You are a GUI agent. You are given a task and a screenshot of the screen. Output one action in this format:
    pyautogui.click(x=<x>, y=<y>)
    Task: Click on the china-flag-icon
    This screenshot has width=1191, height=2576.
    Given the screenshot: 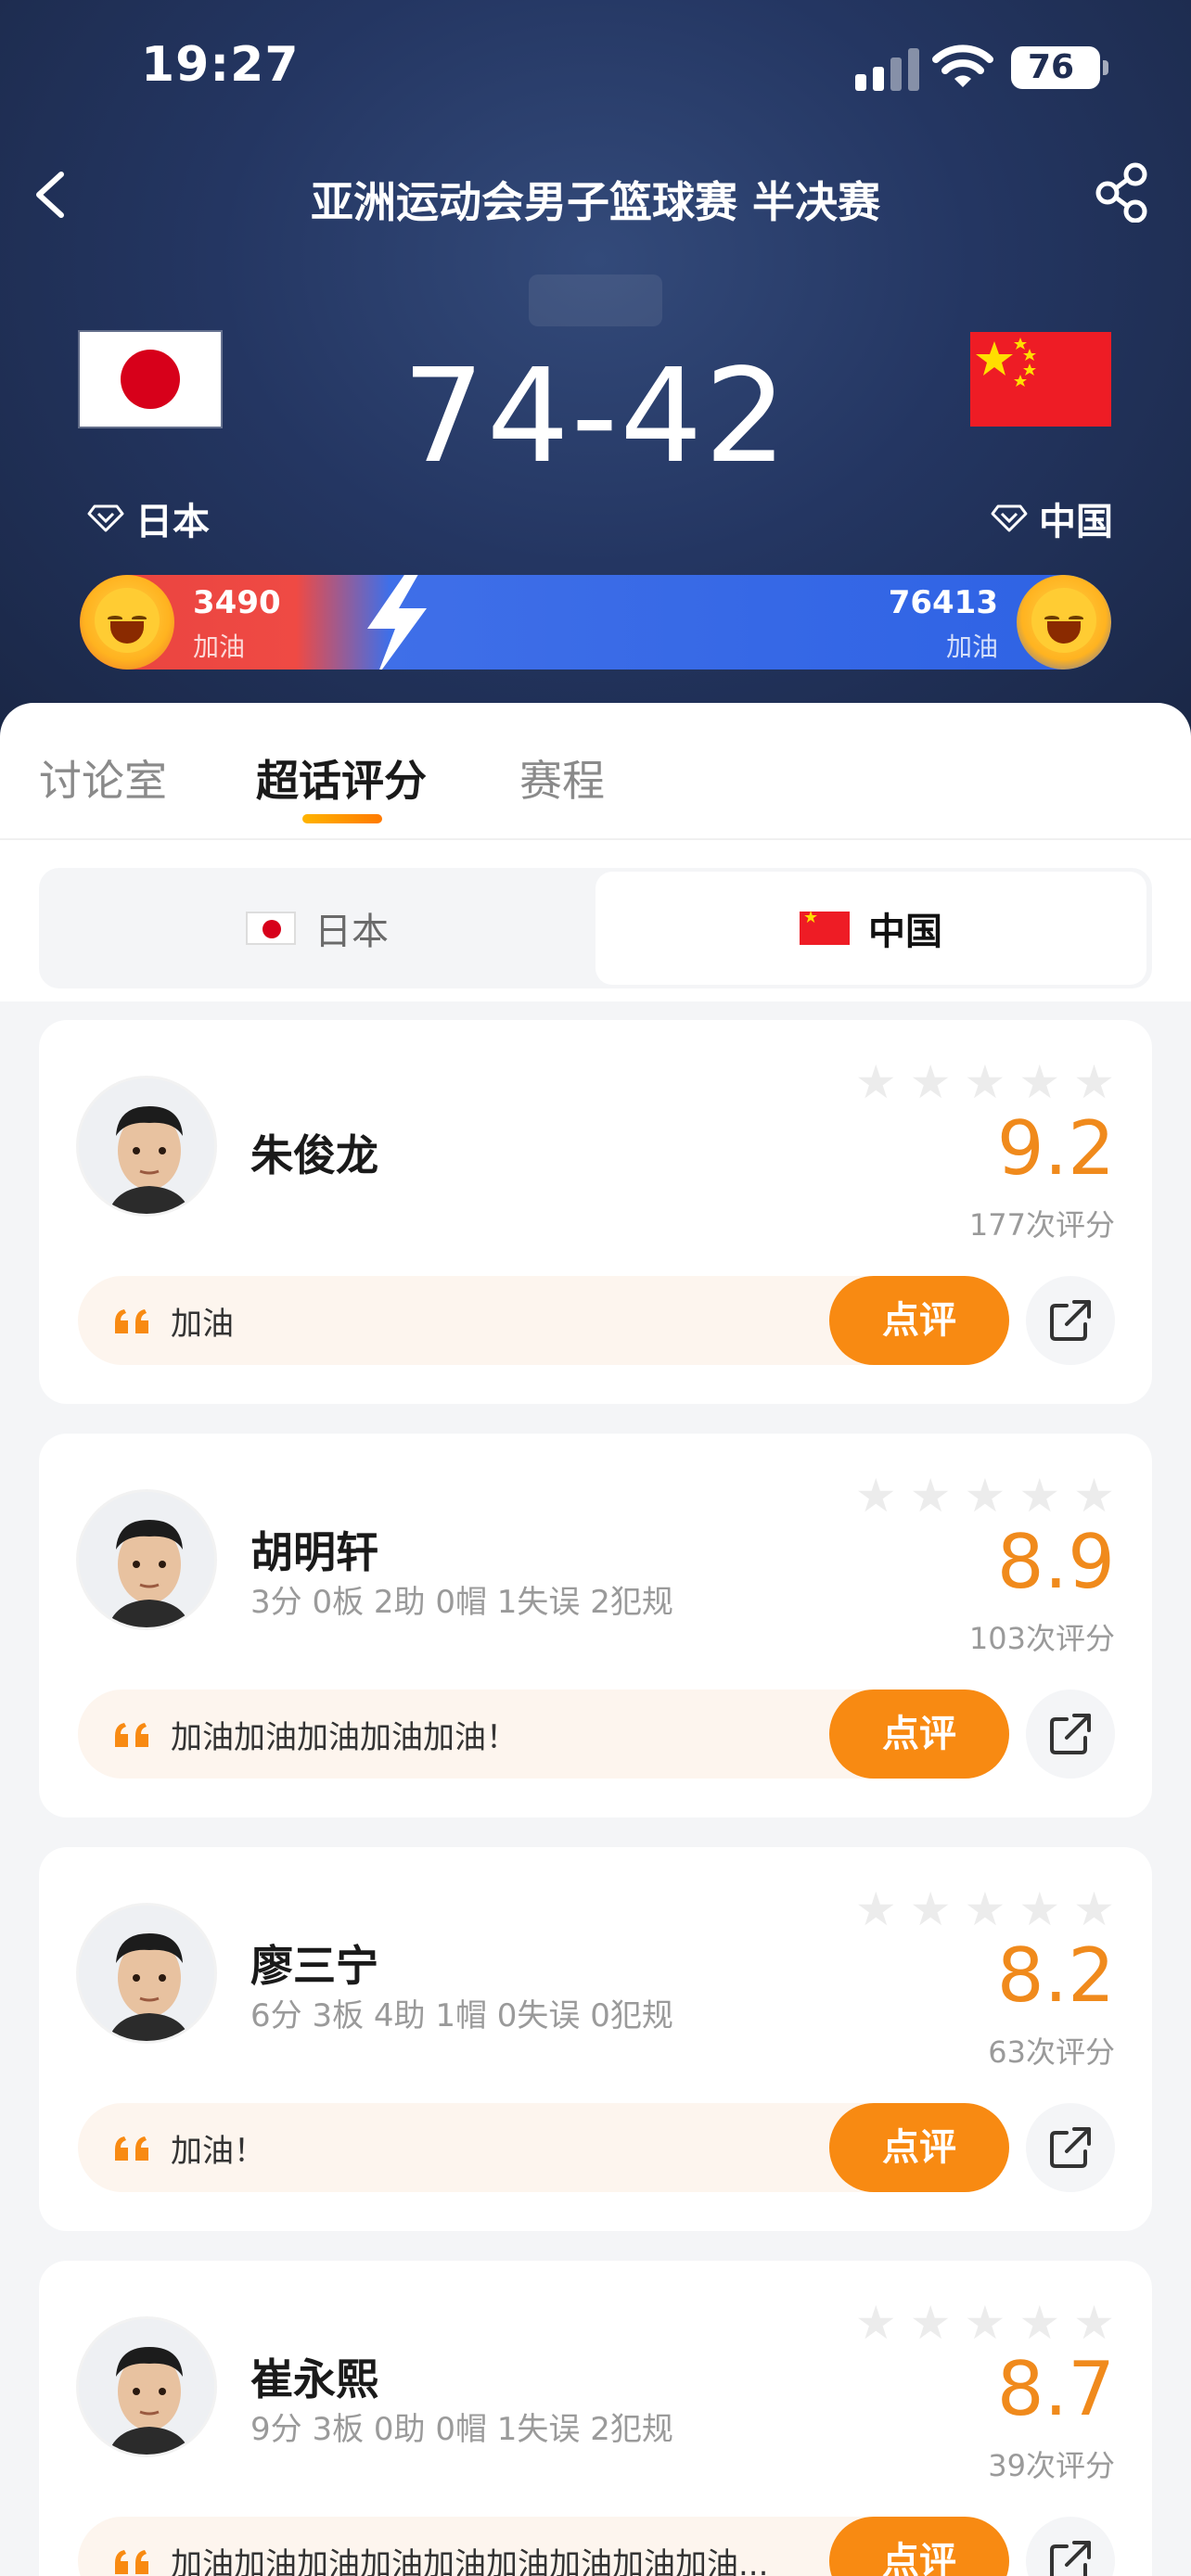 What is the action you would take?
    pyautogui.click(x=825, y=927)
    